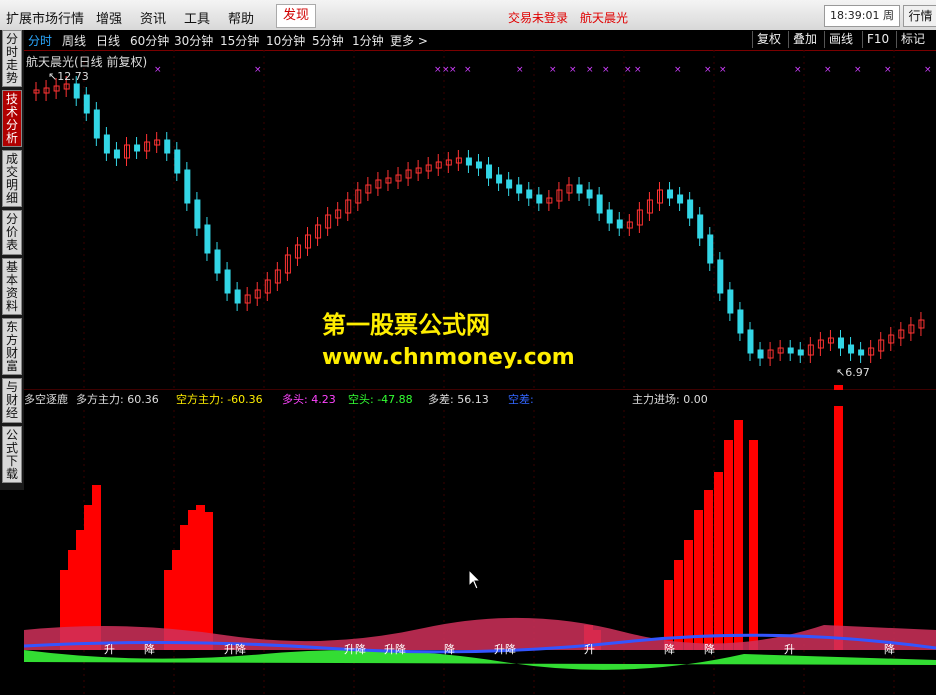  What do you see at coordinates (12, 286) in the screenshot?
I see `tab-fundamentals: 基本资料` at bounding box center [12, 286].